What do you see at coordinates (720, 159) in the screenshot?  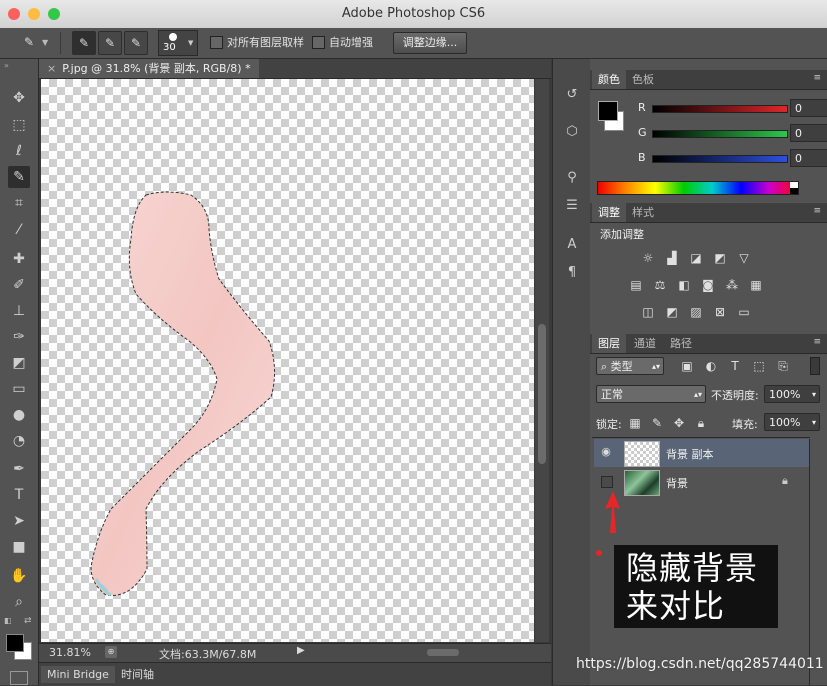 I see `blue-slider` at bounding box center [720, 159].